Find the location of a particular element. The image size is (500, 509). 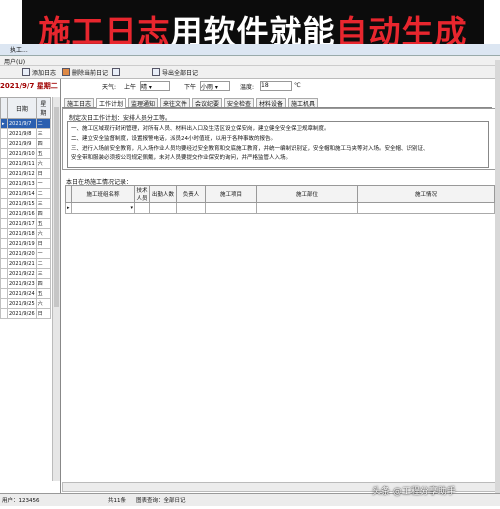

status-cell is located at coordinates (426, 208).